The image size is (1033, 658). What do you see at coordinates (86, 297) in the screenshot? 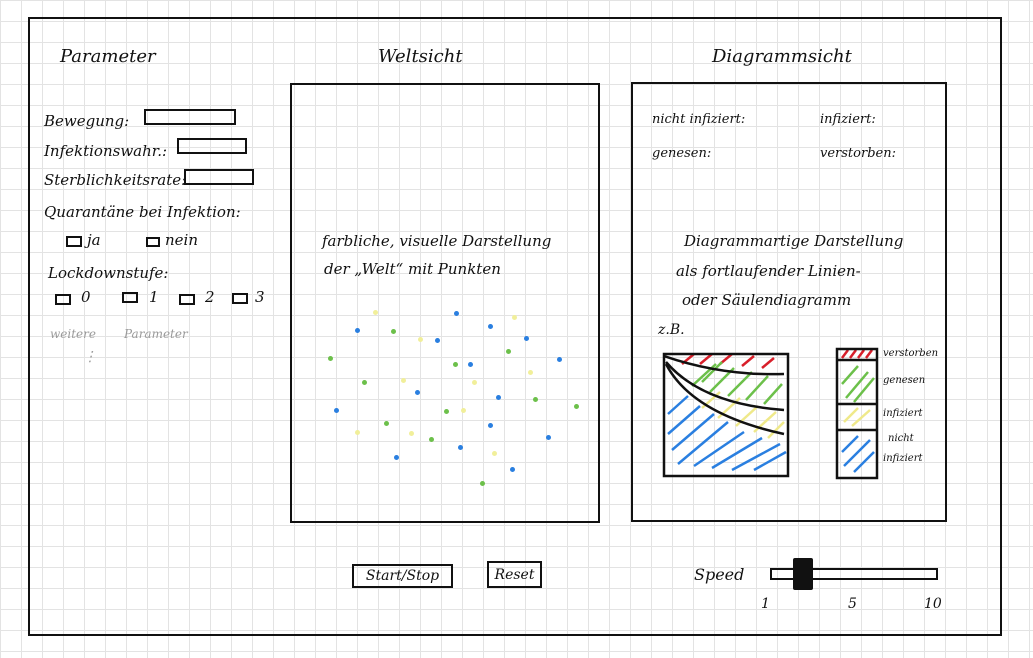
I see `lockdown-0-label: 0` at bounding box center [86, 297].